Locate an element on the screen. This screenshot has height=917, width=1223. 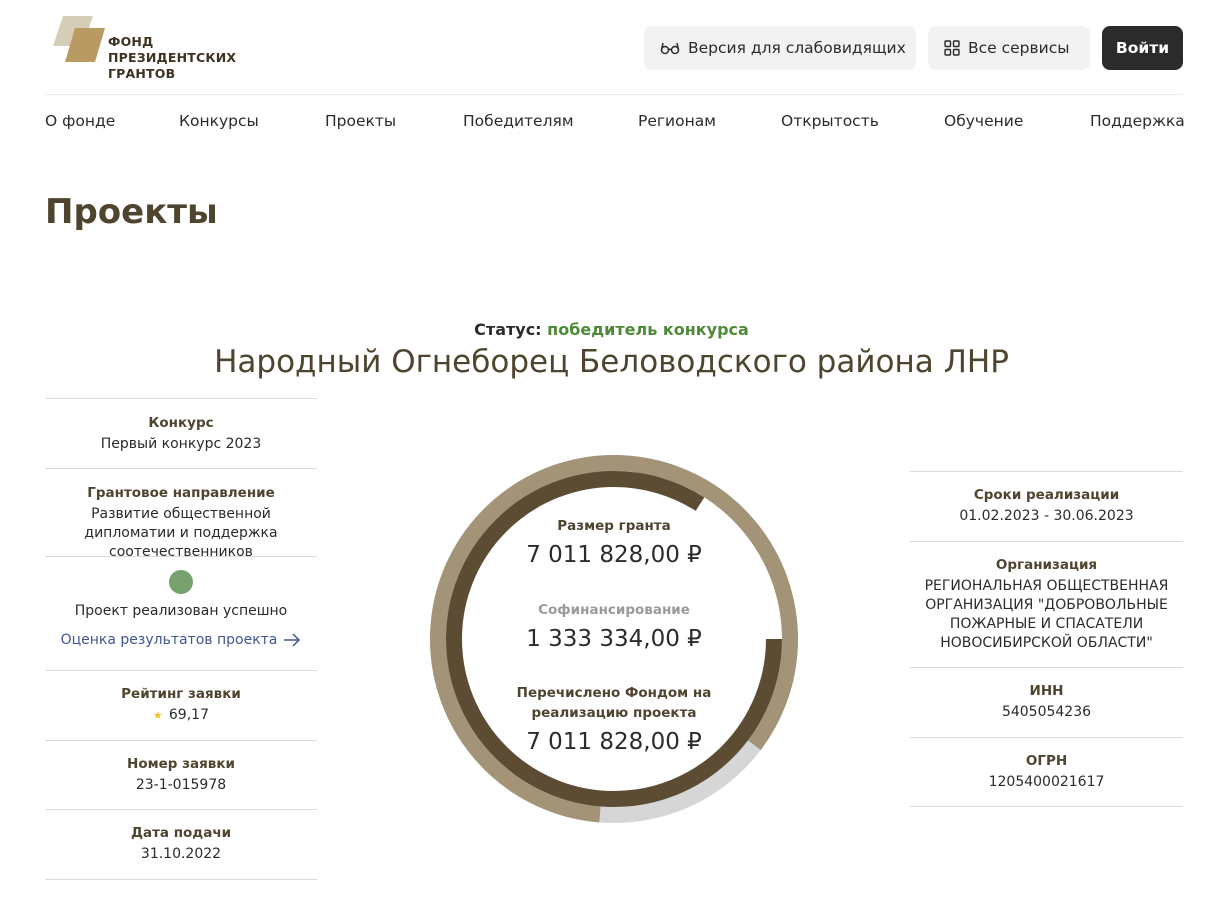
header-divider is located at coordinates (614, 94).